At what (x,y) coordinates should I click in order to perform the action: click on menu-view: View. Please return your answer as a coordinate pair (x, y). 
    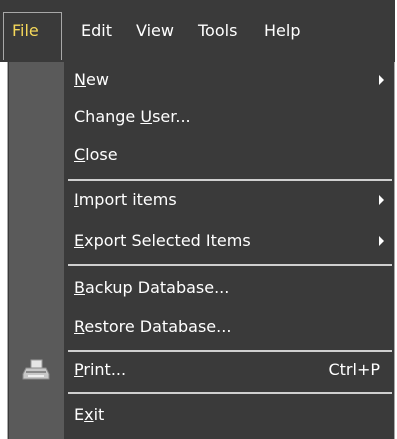
    Looking at the image, I should click on (155, 31).